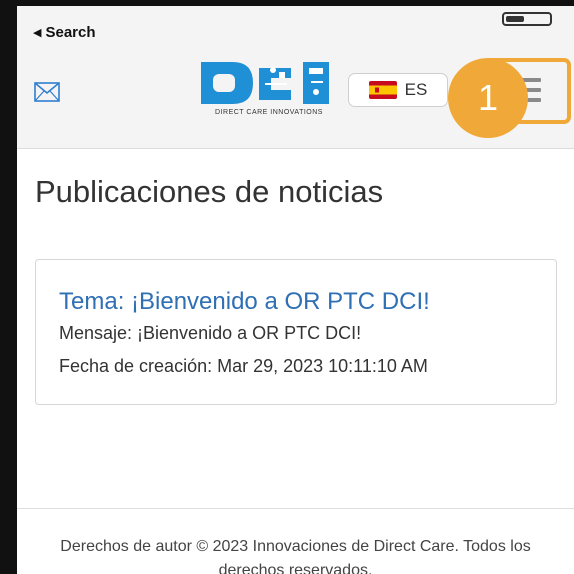 The width and height of the screenshot is (574, 574). I want to click on mail-icon, so click(47, 92).